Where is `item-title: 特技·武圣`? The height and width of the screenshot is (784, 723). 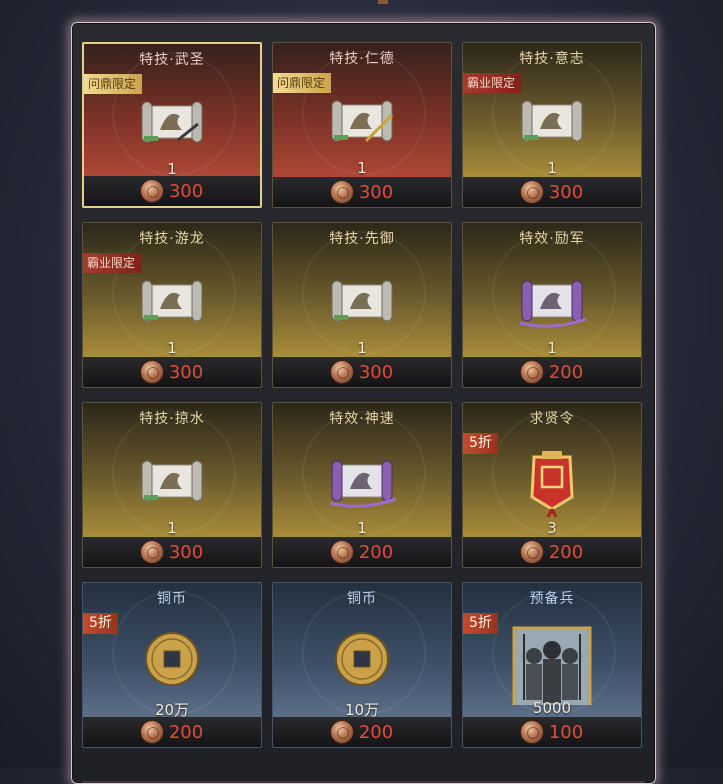 item-title: 特技·武圣 is located at coordinates (172, 60).